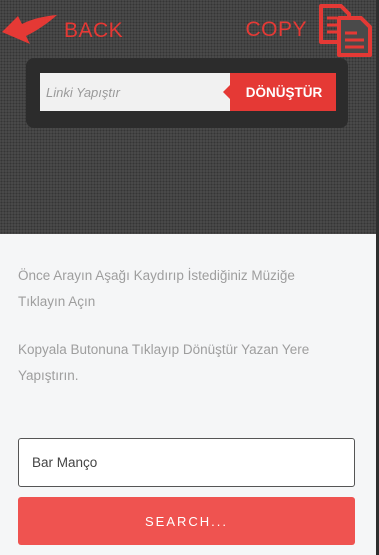 The image size is (379, 555). What do you see at coordinates (186, 462) in the screenshot?
I see `search-input` at bounding box center [186, 462].